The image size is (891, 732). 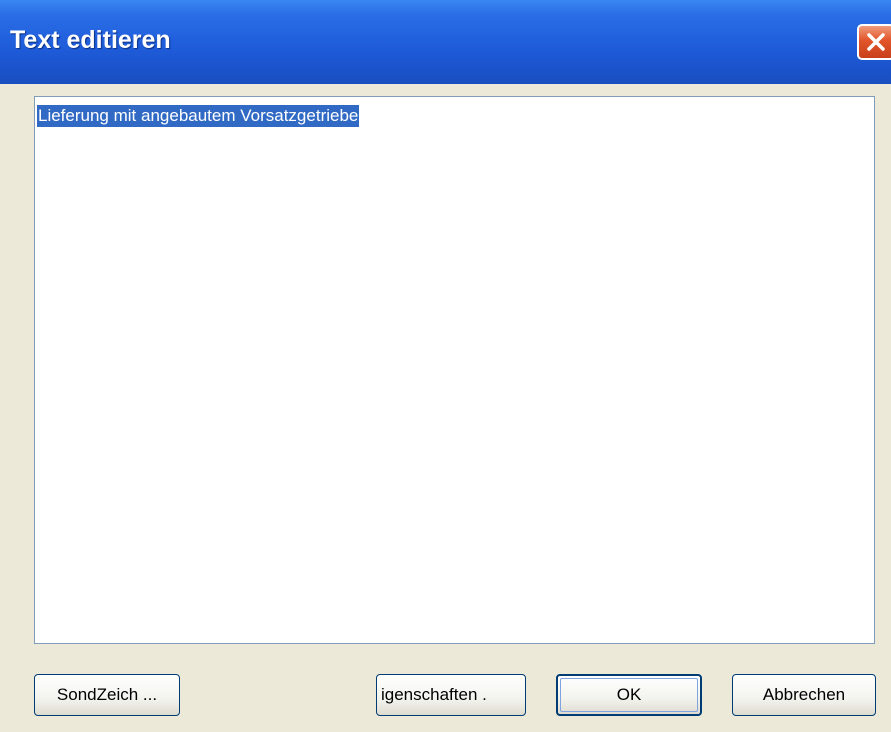 I want to click on properties-button: igenschaften ., so click(x=451, y=695).